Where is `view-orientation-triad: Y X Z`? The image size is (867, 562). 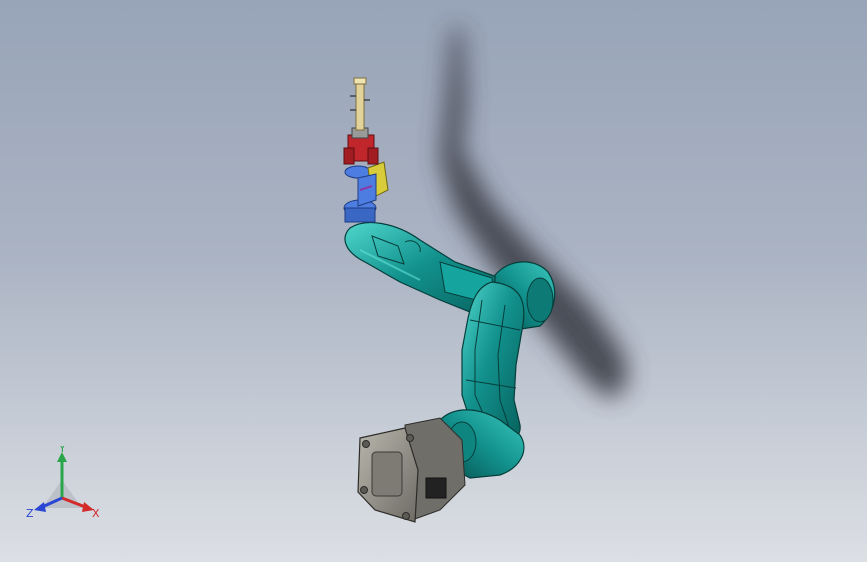 view-orientation-triad: Y X Z is located at coordinates (67, 486).